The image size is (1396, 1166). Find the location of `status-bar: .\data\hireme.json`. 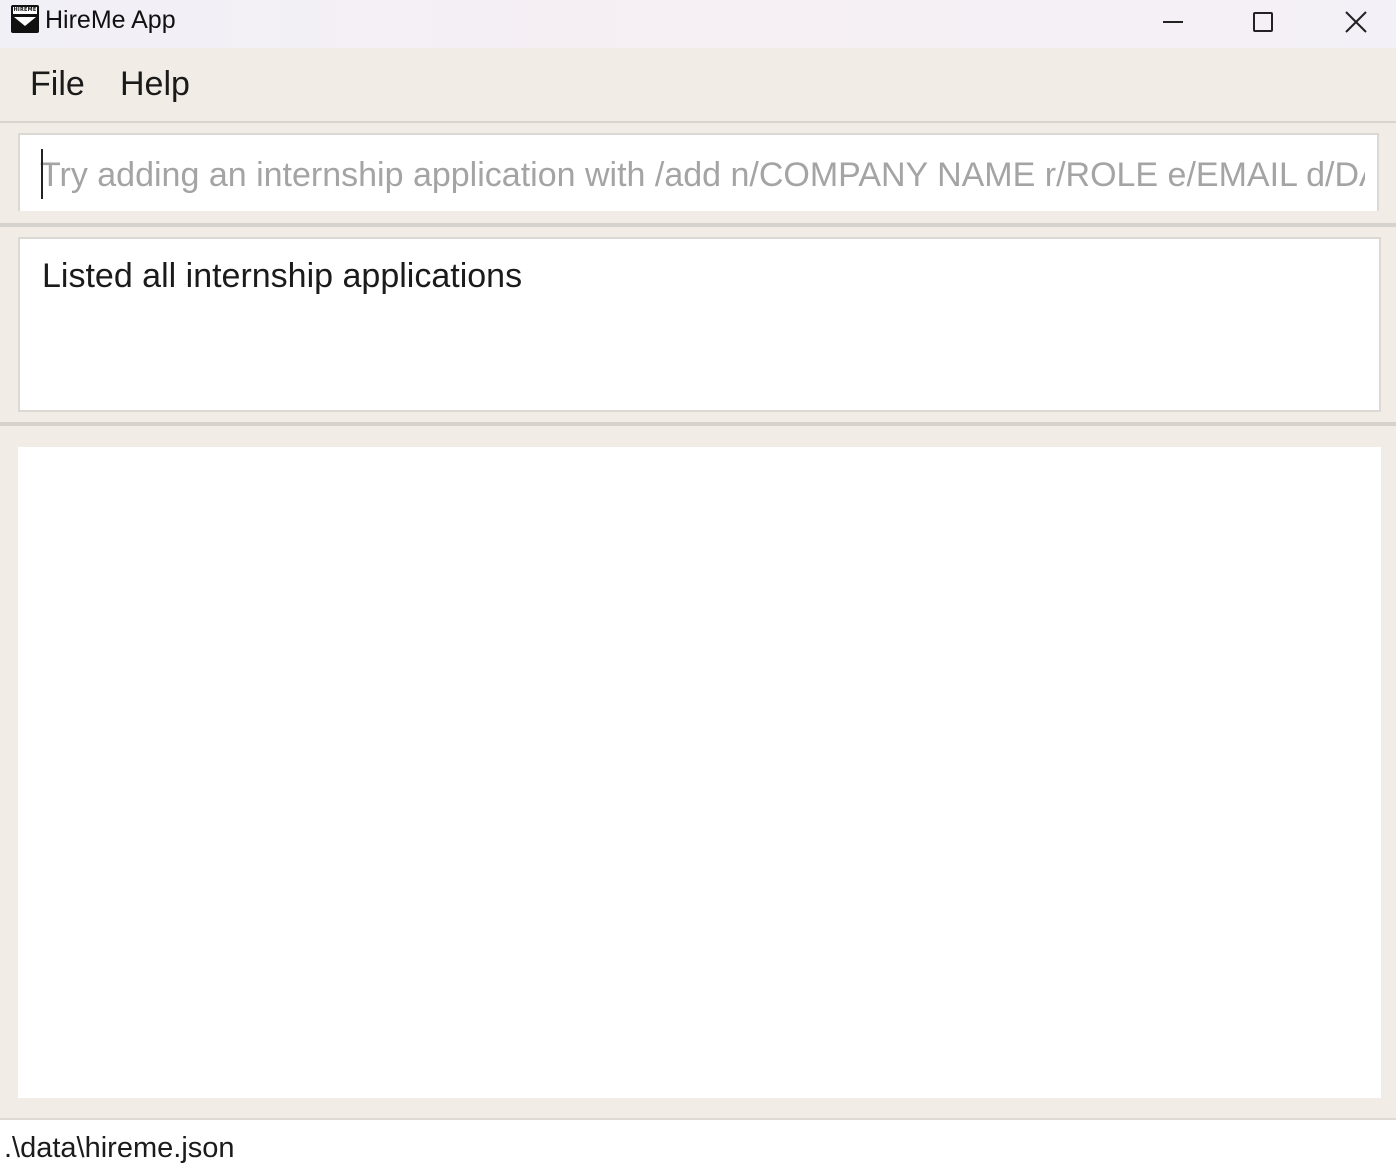

status-bar: .\data\hireme.json is located at coordinates (698, 1142).